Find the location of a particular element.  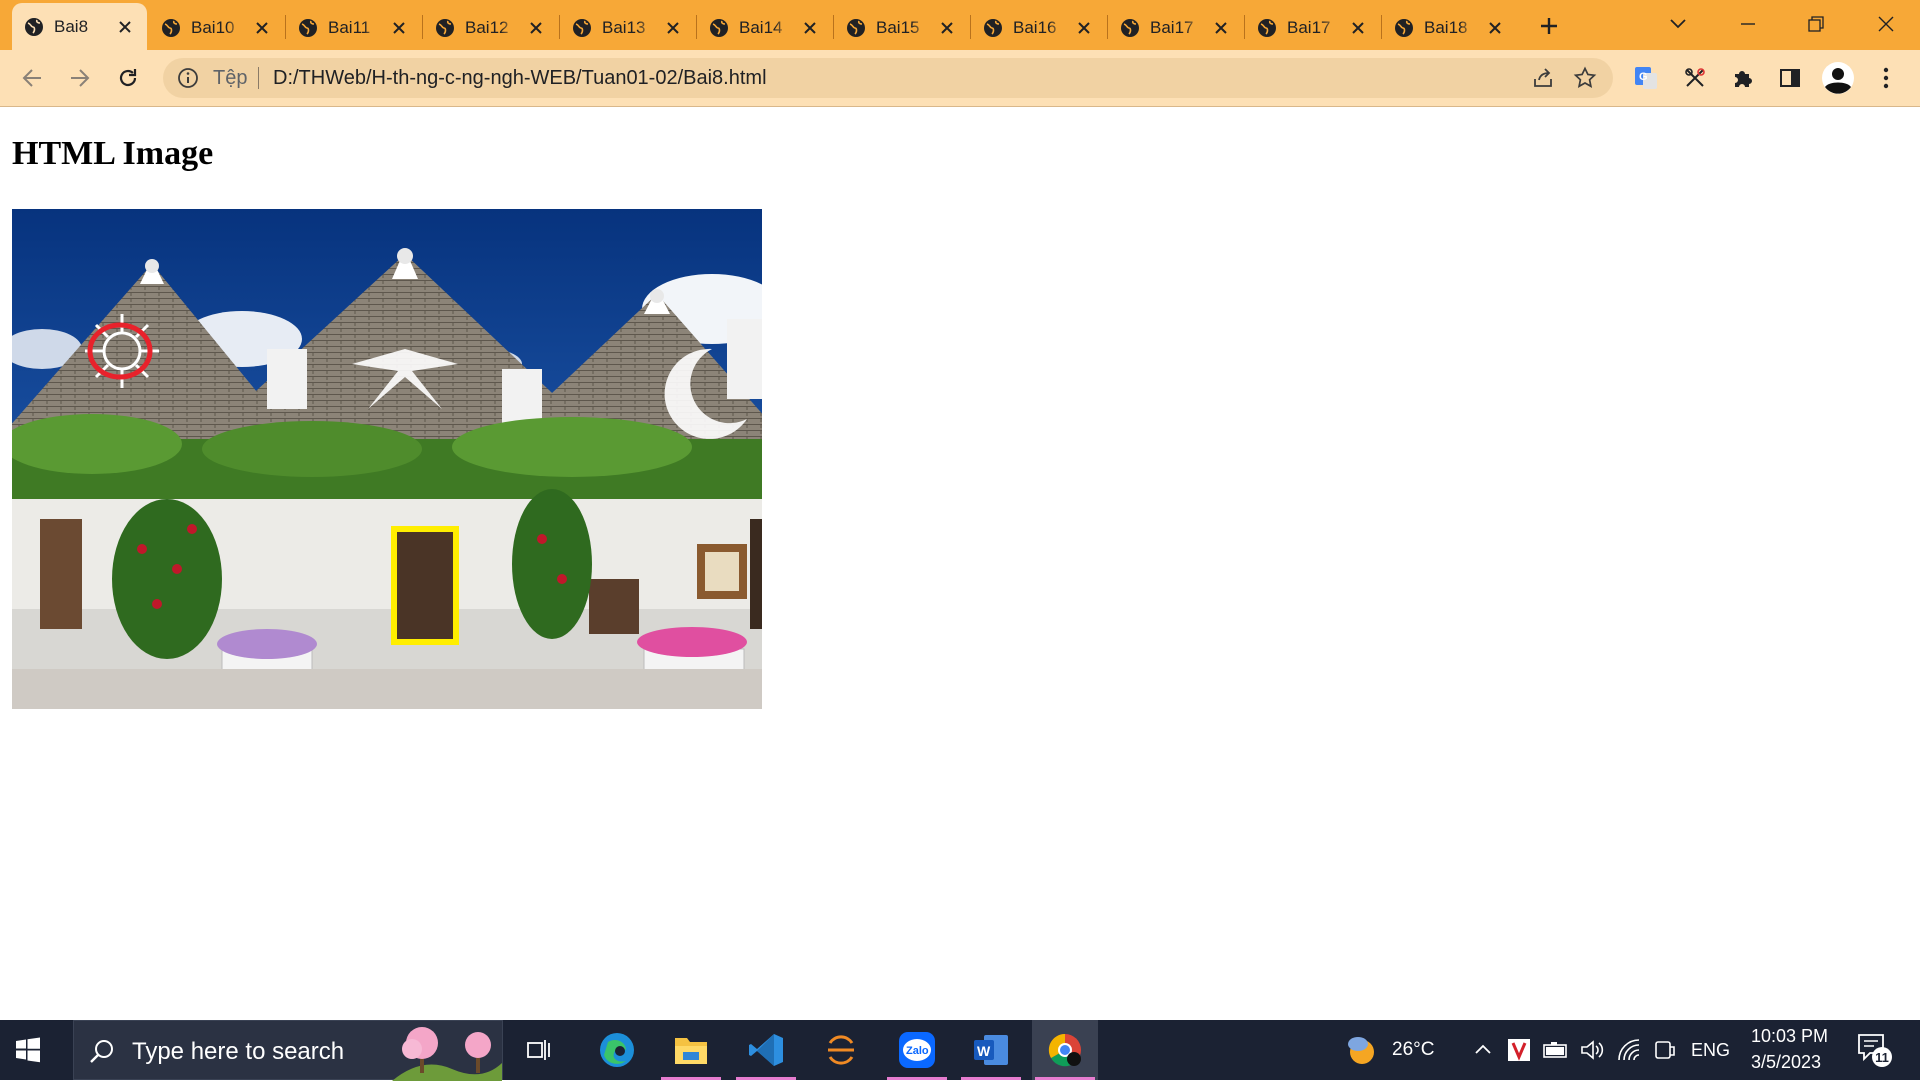

taskbar-zalo: Zalo is located at coordinates (917, 1050).